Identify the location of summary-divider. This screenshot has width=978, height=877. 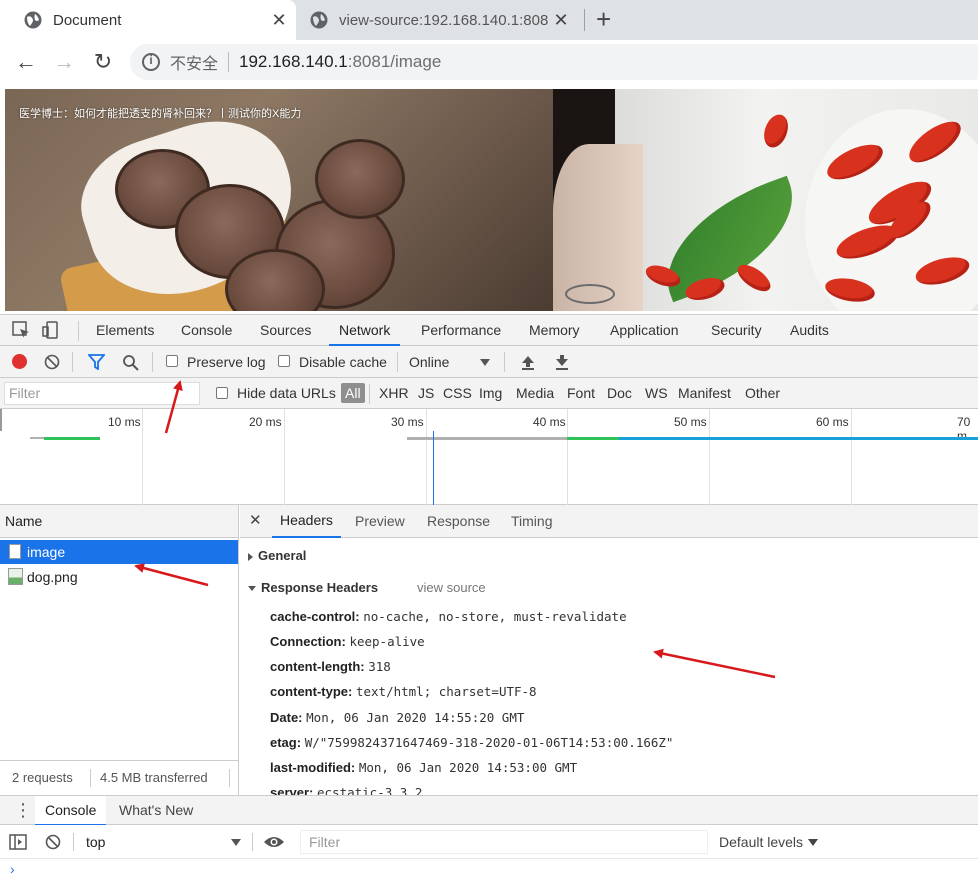
(90, 778).